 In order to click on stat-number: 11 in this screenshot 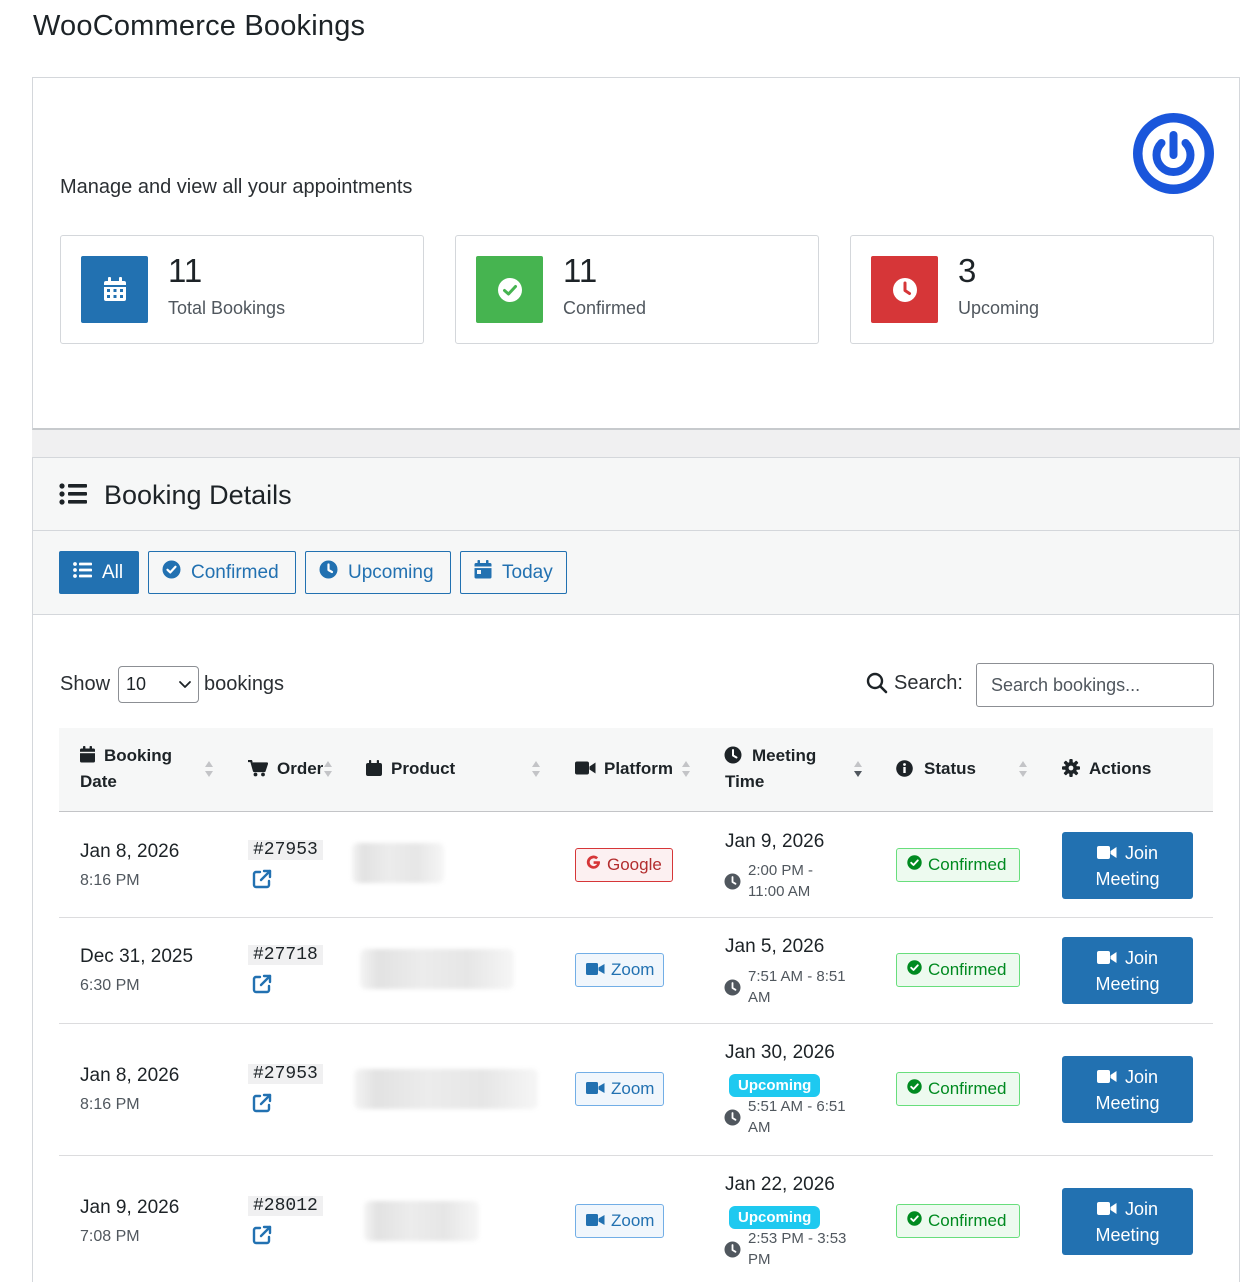, I will do `click(185, 270)`.